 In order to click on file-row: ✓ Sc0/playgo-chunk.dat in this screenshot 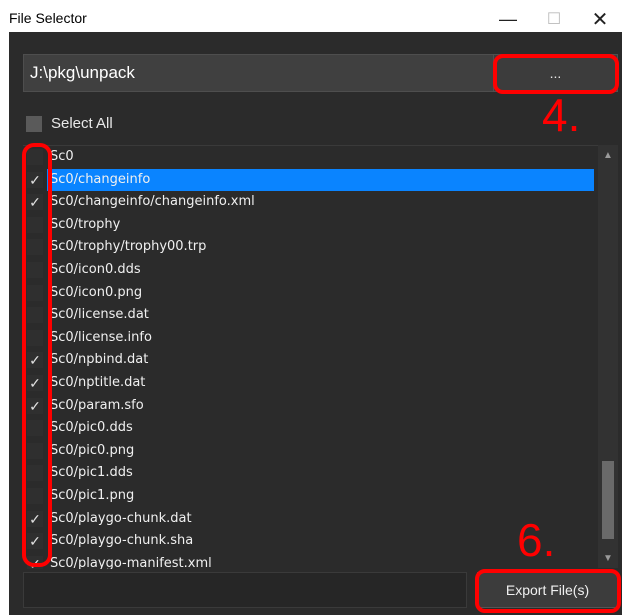, I will do `click(310, 519)`.